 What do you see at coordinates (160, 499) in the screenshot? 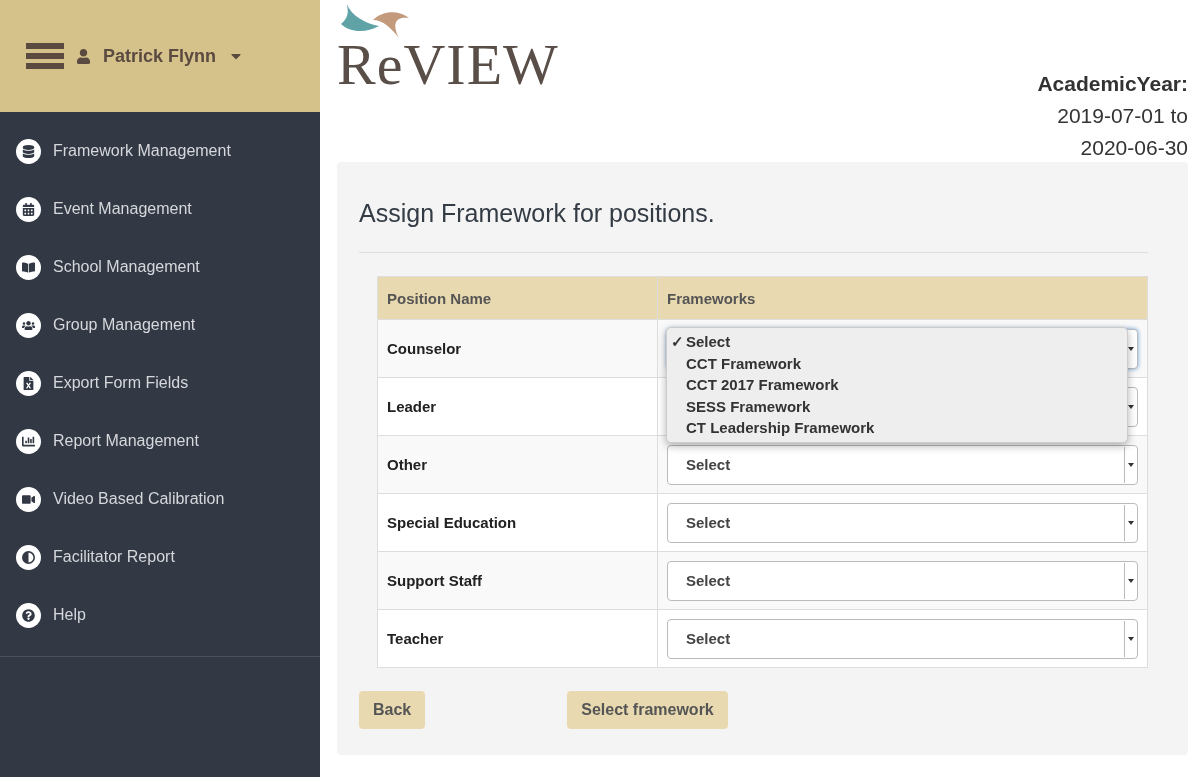
I see `sidebar-item: Video Based Calibration` at bounding box center [160, 499].